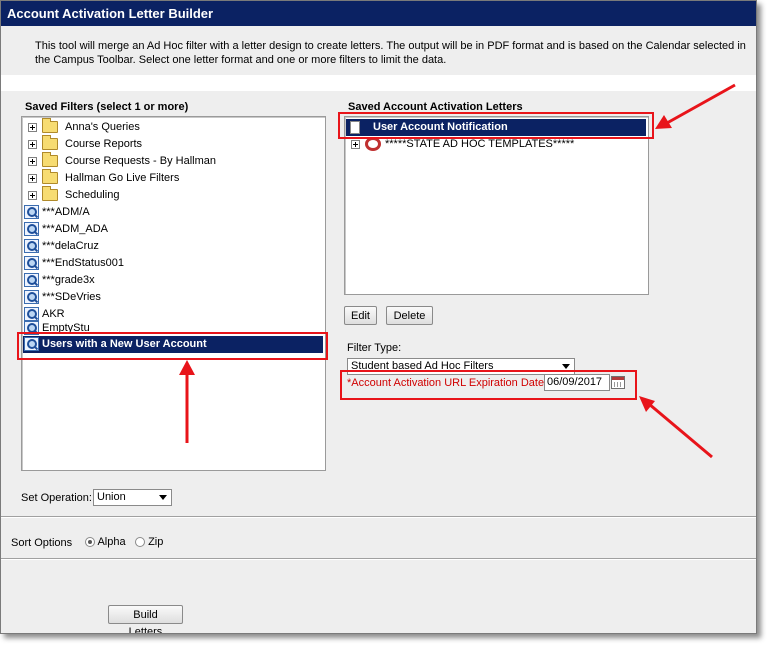 The height and width of the screenshot is (646, 772). I want to click on sort-alpha-option: Alpha, so click(105, 542).